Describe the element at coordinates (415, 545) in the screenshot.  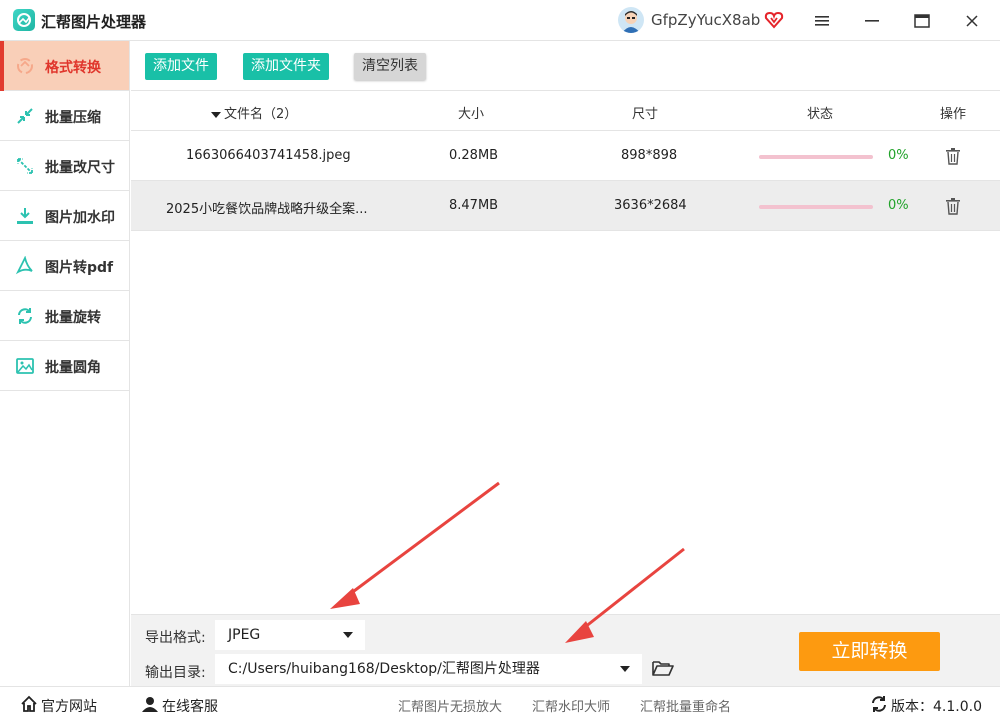
I see `annotation-arrow` at that location.